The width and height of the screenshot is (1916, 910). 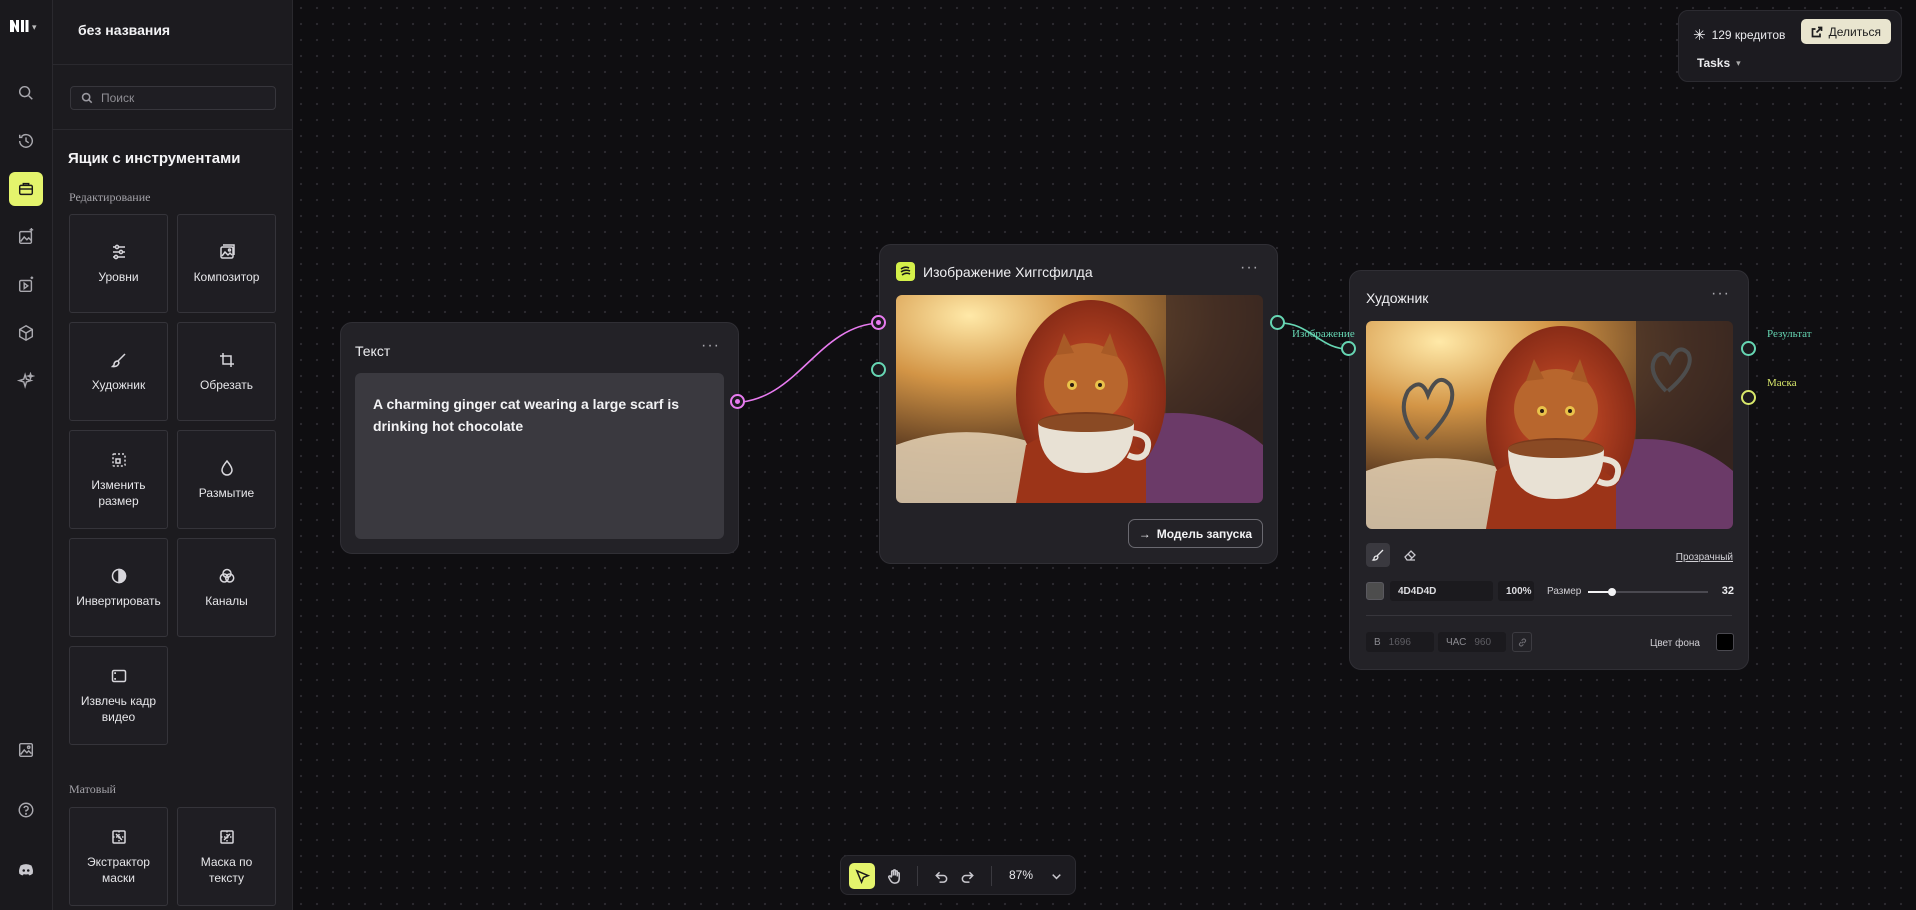 I want to click on tool-label: Инвертировать, so click(x=118, y=600).